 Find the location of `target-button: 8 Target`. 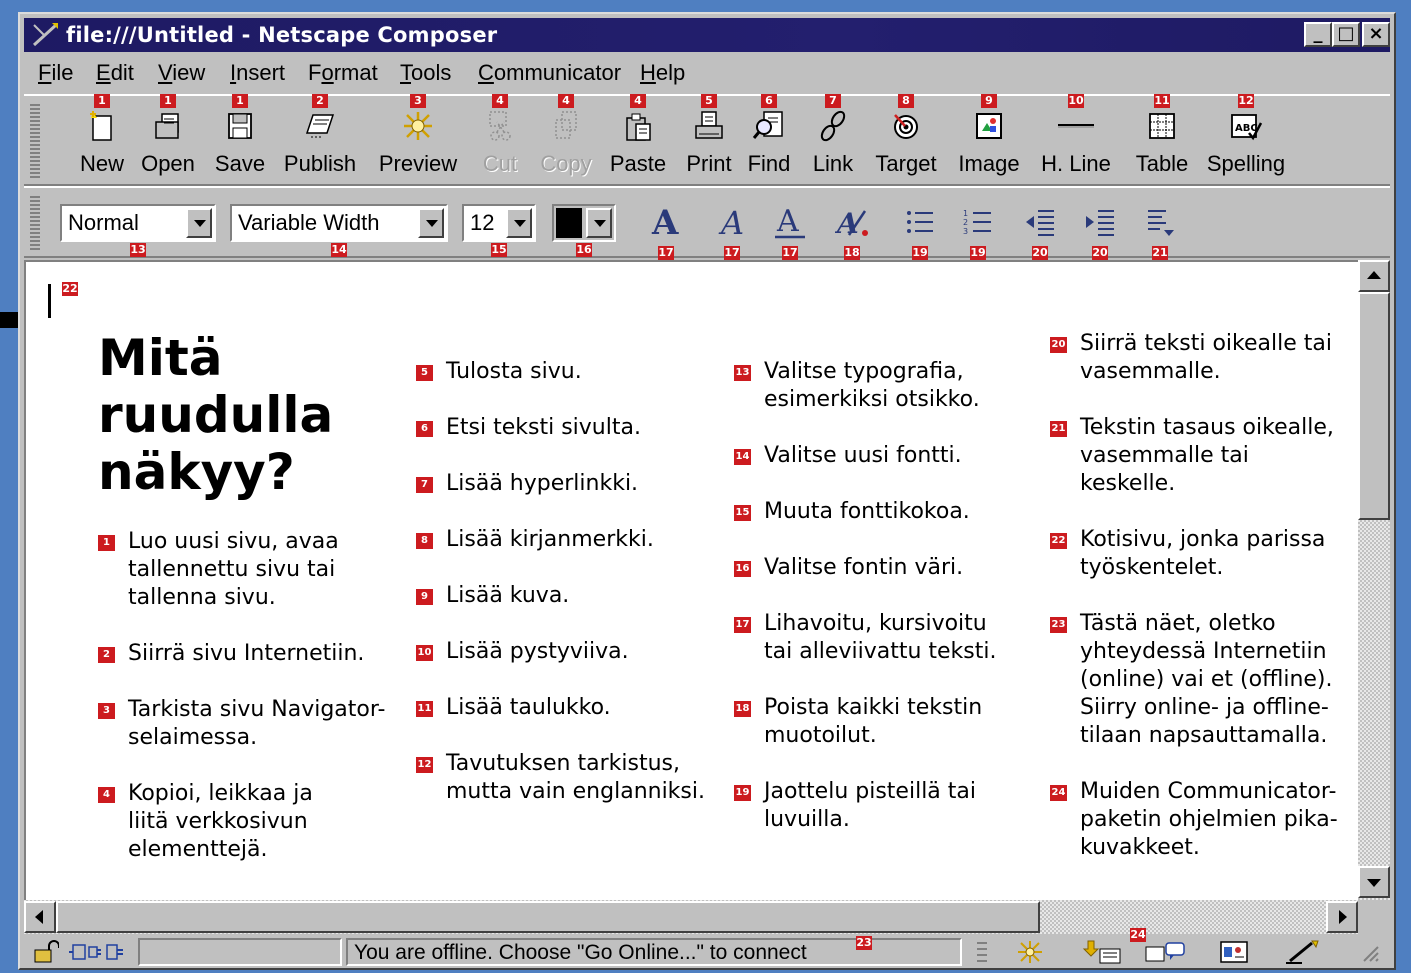

target-button: 8 Target is located at coordinates (906, 135).